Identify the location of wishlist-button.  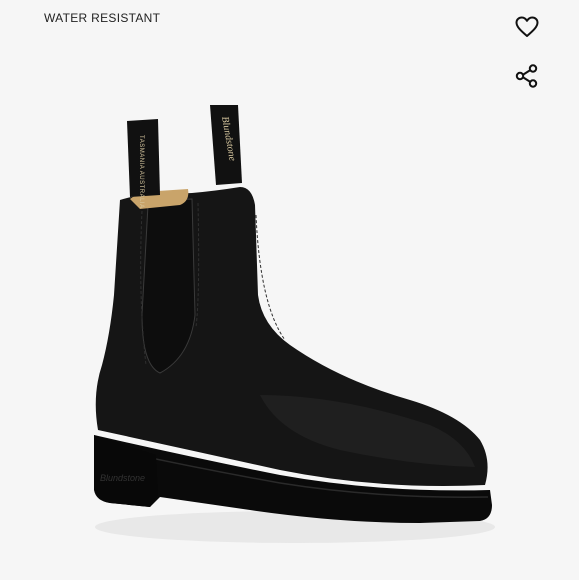
(527, 27).